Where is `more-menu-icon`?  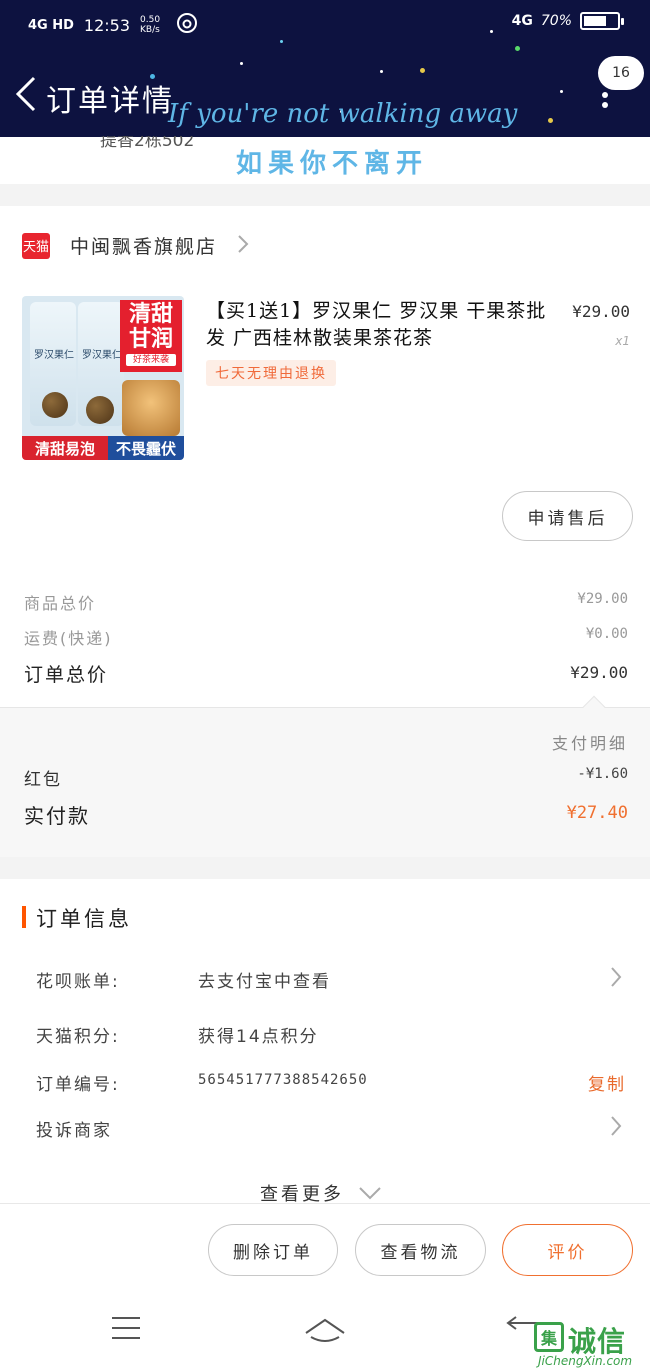
more-menu-icon is located at coordinates (605, 102).